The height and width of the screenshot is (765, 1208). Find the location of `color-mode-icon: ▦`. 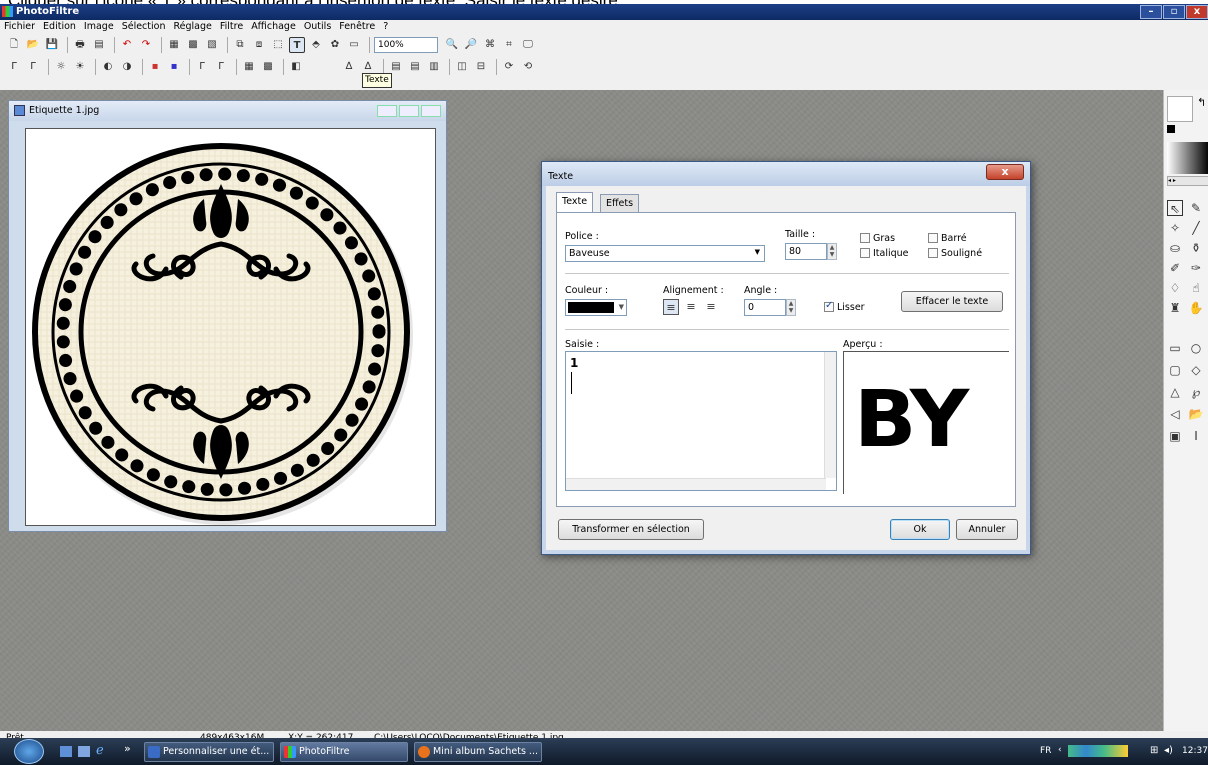

color-mode-icon: ▦ is located at coordinates (174, 45).